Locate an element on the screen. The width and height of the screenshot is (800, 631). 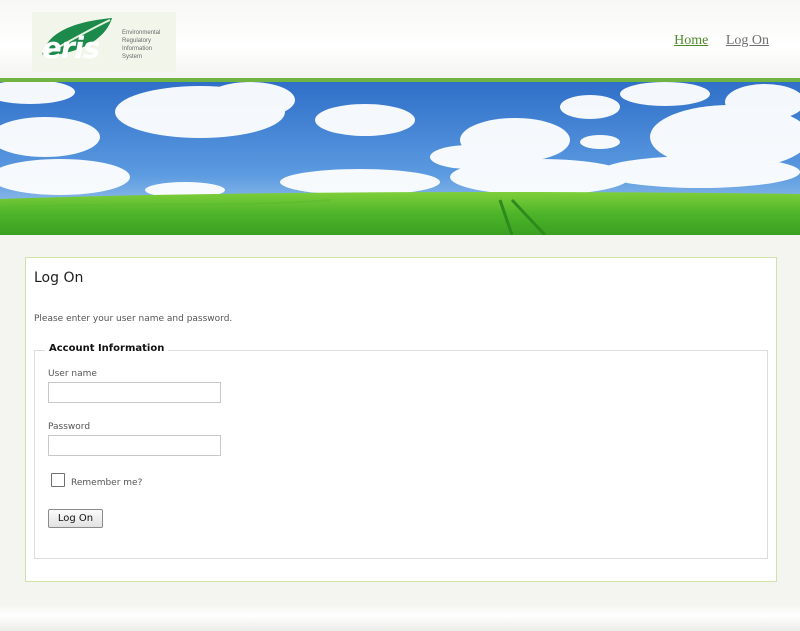
logo-line: Information is located at coordinates (137, 49).